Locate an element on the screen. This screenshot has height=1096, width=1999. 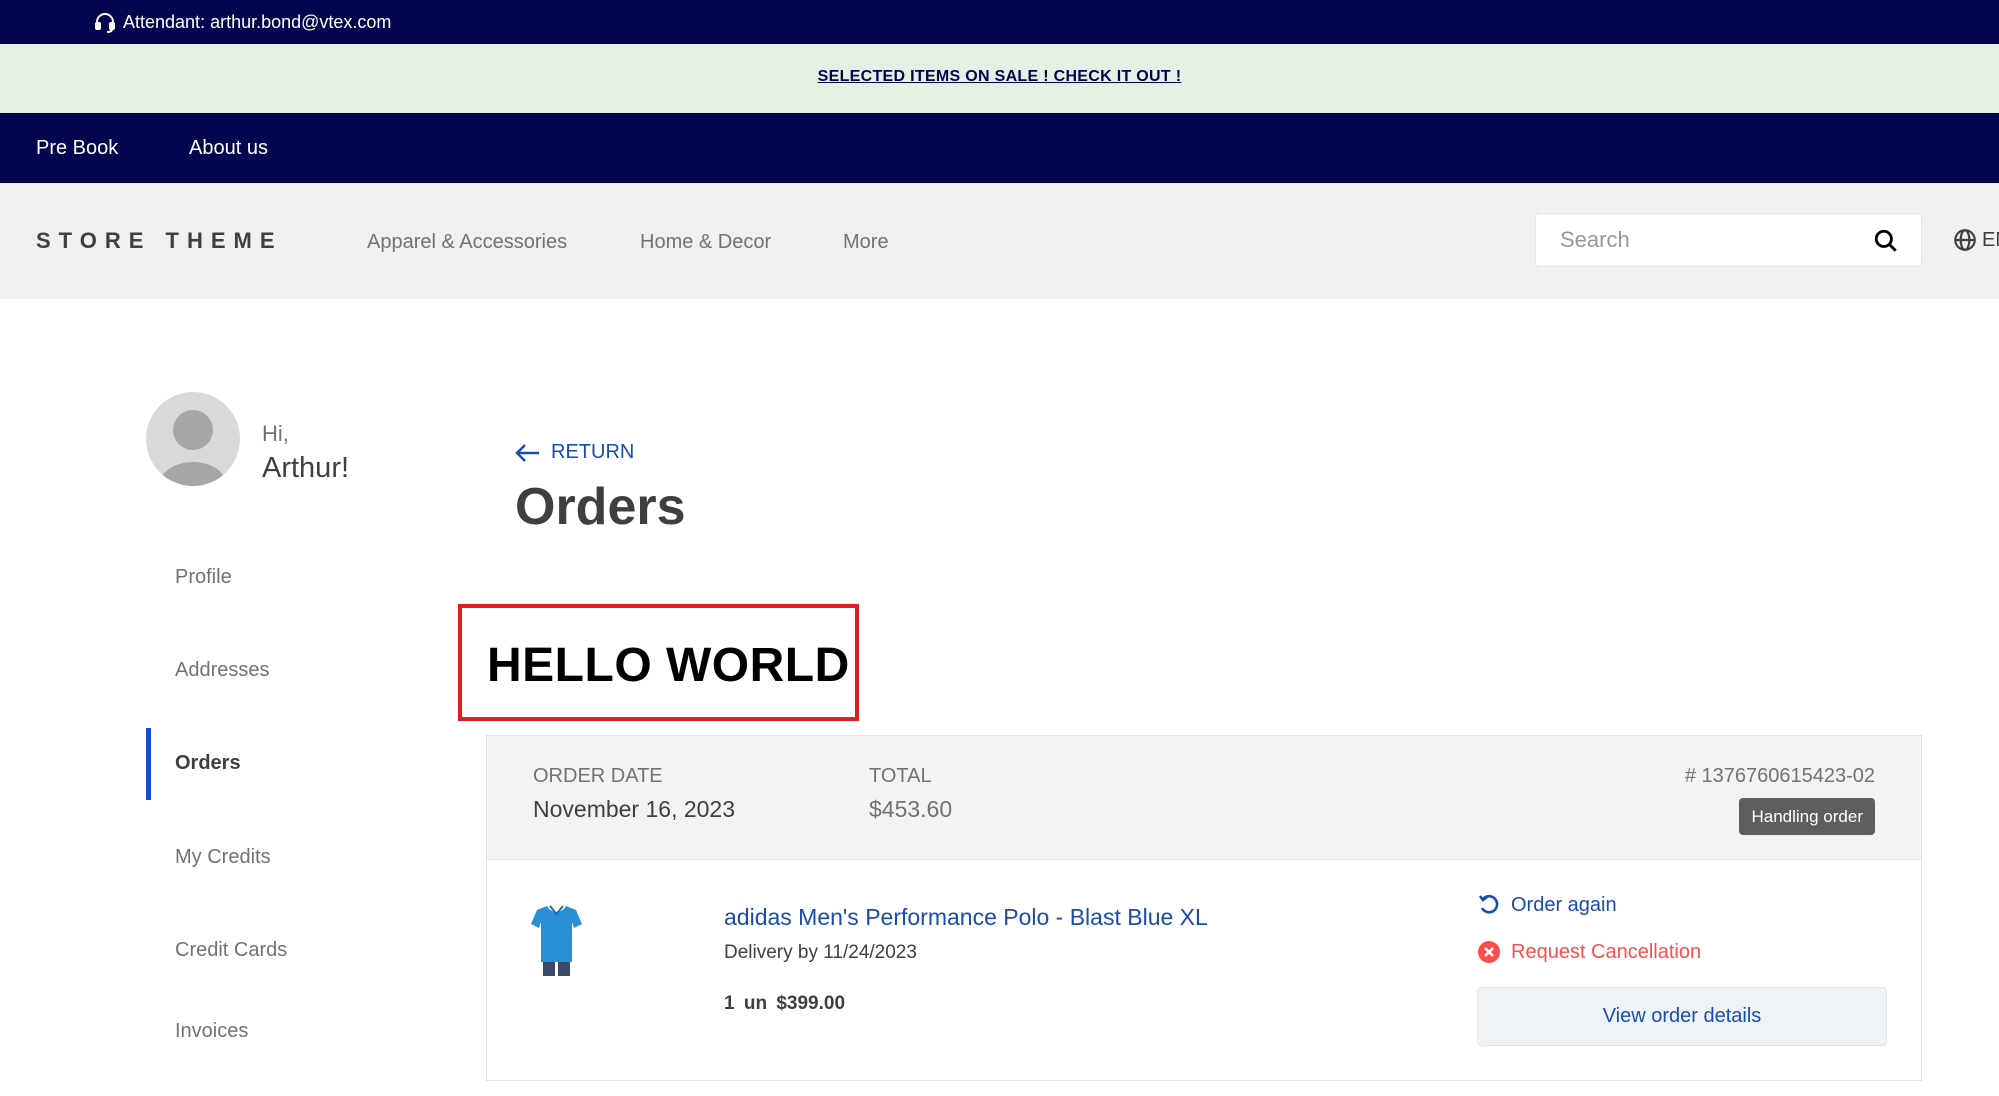
return-label: RETURN is located at coordinates (593, 452).